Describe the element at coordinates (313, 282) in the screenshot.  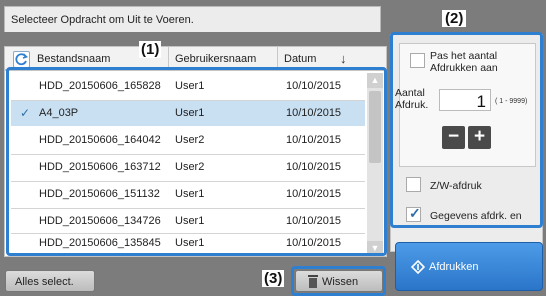
I see `trash-icon` at that location.